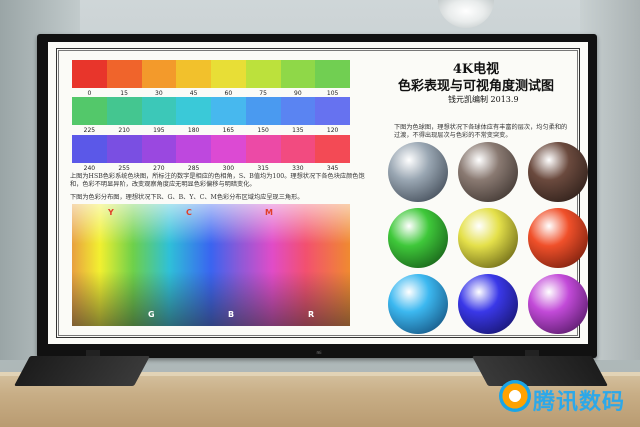  What do you see at coordinates (211, 93) in the screenshot?
I see `hue-labels-1: 0 15 30 45 60 75 90 105` at bounding box center [211, 93].